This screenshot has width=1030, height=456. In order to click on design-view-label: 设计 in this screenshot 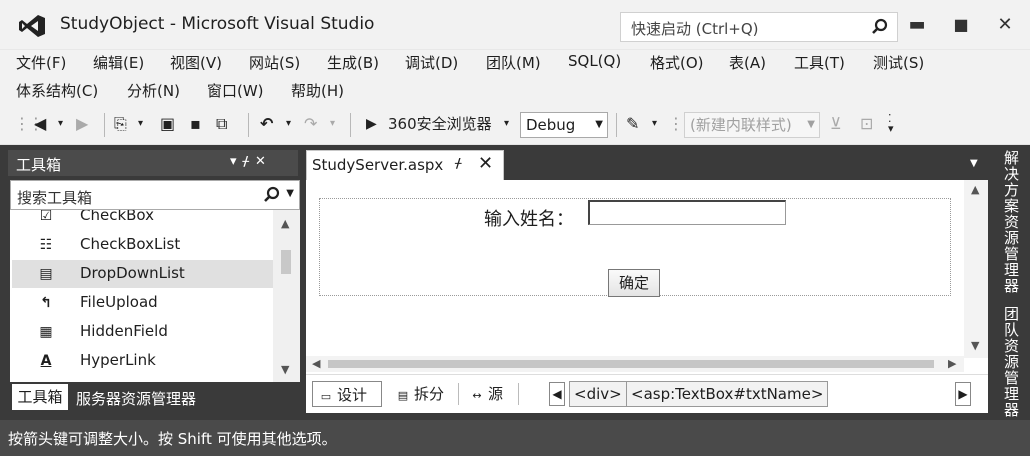, I will do `click(352, 395)`.